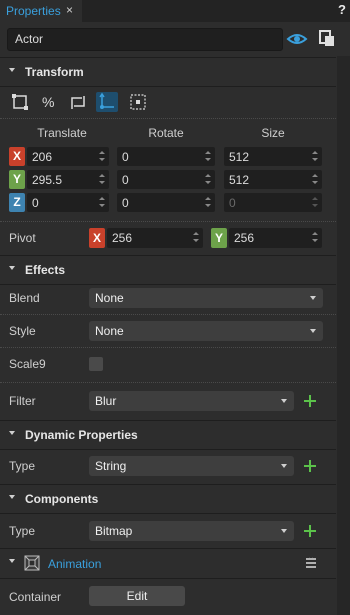  I want to click on eye-icon, so click(297, 39).